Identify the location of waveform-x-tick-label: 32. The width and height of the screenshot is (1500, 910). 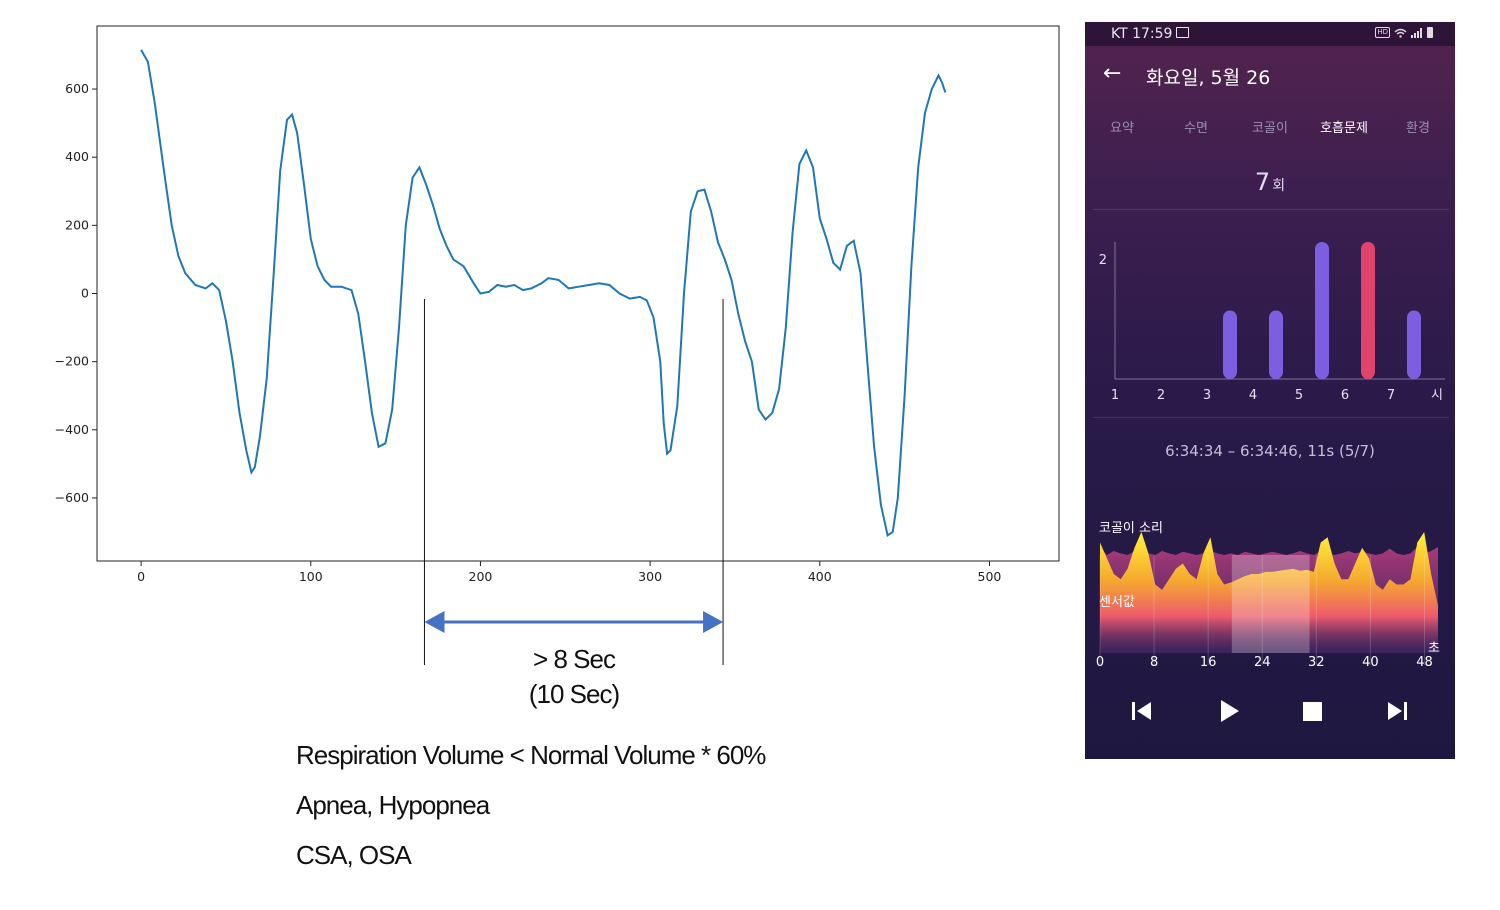
(1316, 662).